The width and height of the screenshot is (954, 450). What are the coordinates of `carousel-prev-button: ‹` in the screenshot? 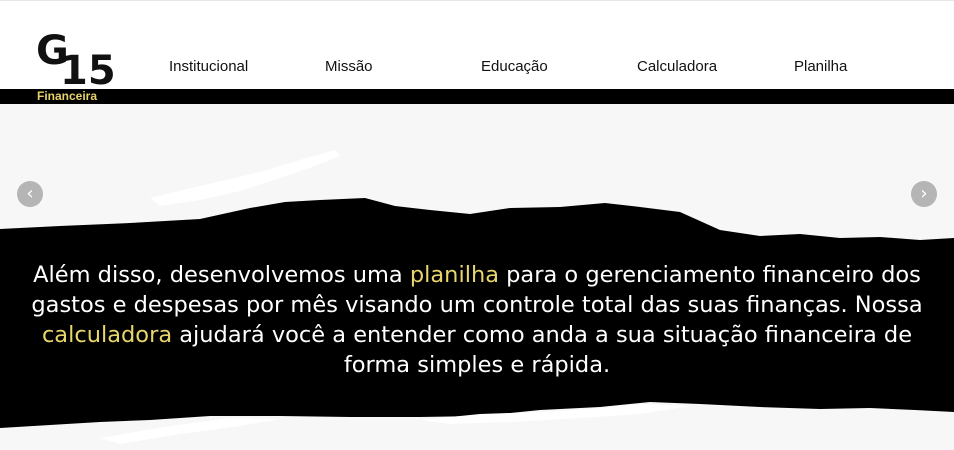 It's located at (30, 194).